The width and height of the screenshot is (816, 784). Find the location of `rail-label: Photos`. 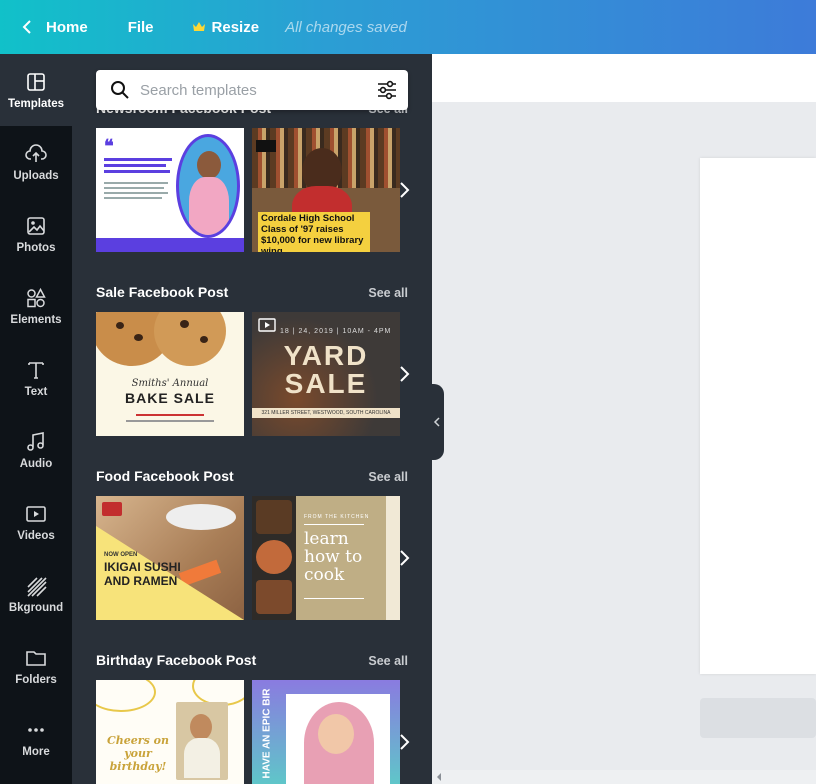

rail-label: Photos is located at coordinates (36, 247).